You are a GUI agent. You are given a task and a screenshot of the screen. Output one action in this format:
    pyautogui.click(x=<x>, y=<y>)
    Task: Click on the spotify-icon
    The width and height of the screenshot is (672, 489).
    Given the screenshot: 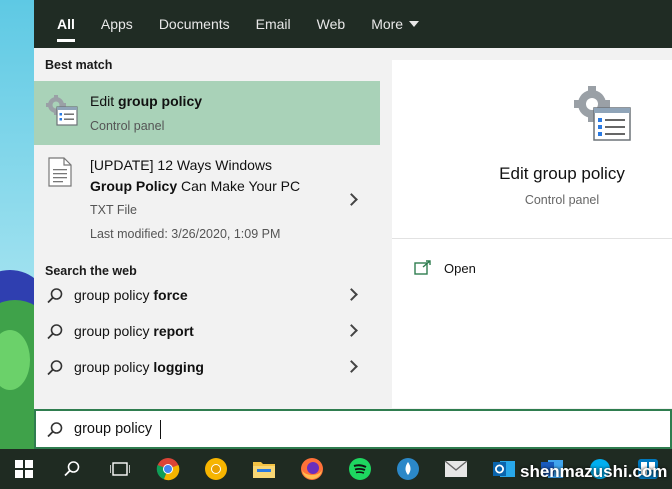 What is the action you would take?
    pyautogui.click(x=360, y=469)
    